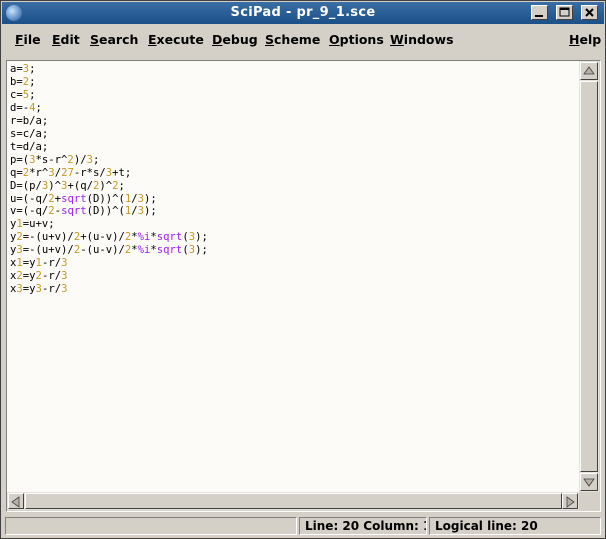 Image resolution: width=606 pixels, height=539 pixels. I want to click on menu-execute: Execute, so click(176, 39).